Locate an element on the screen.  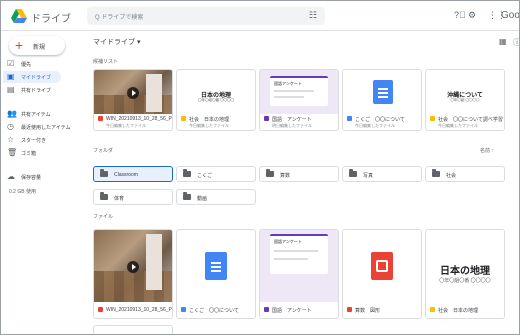
grid-view-icon: ▦ is located at coordinates (503, 41).